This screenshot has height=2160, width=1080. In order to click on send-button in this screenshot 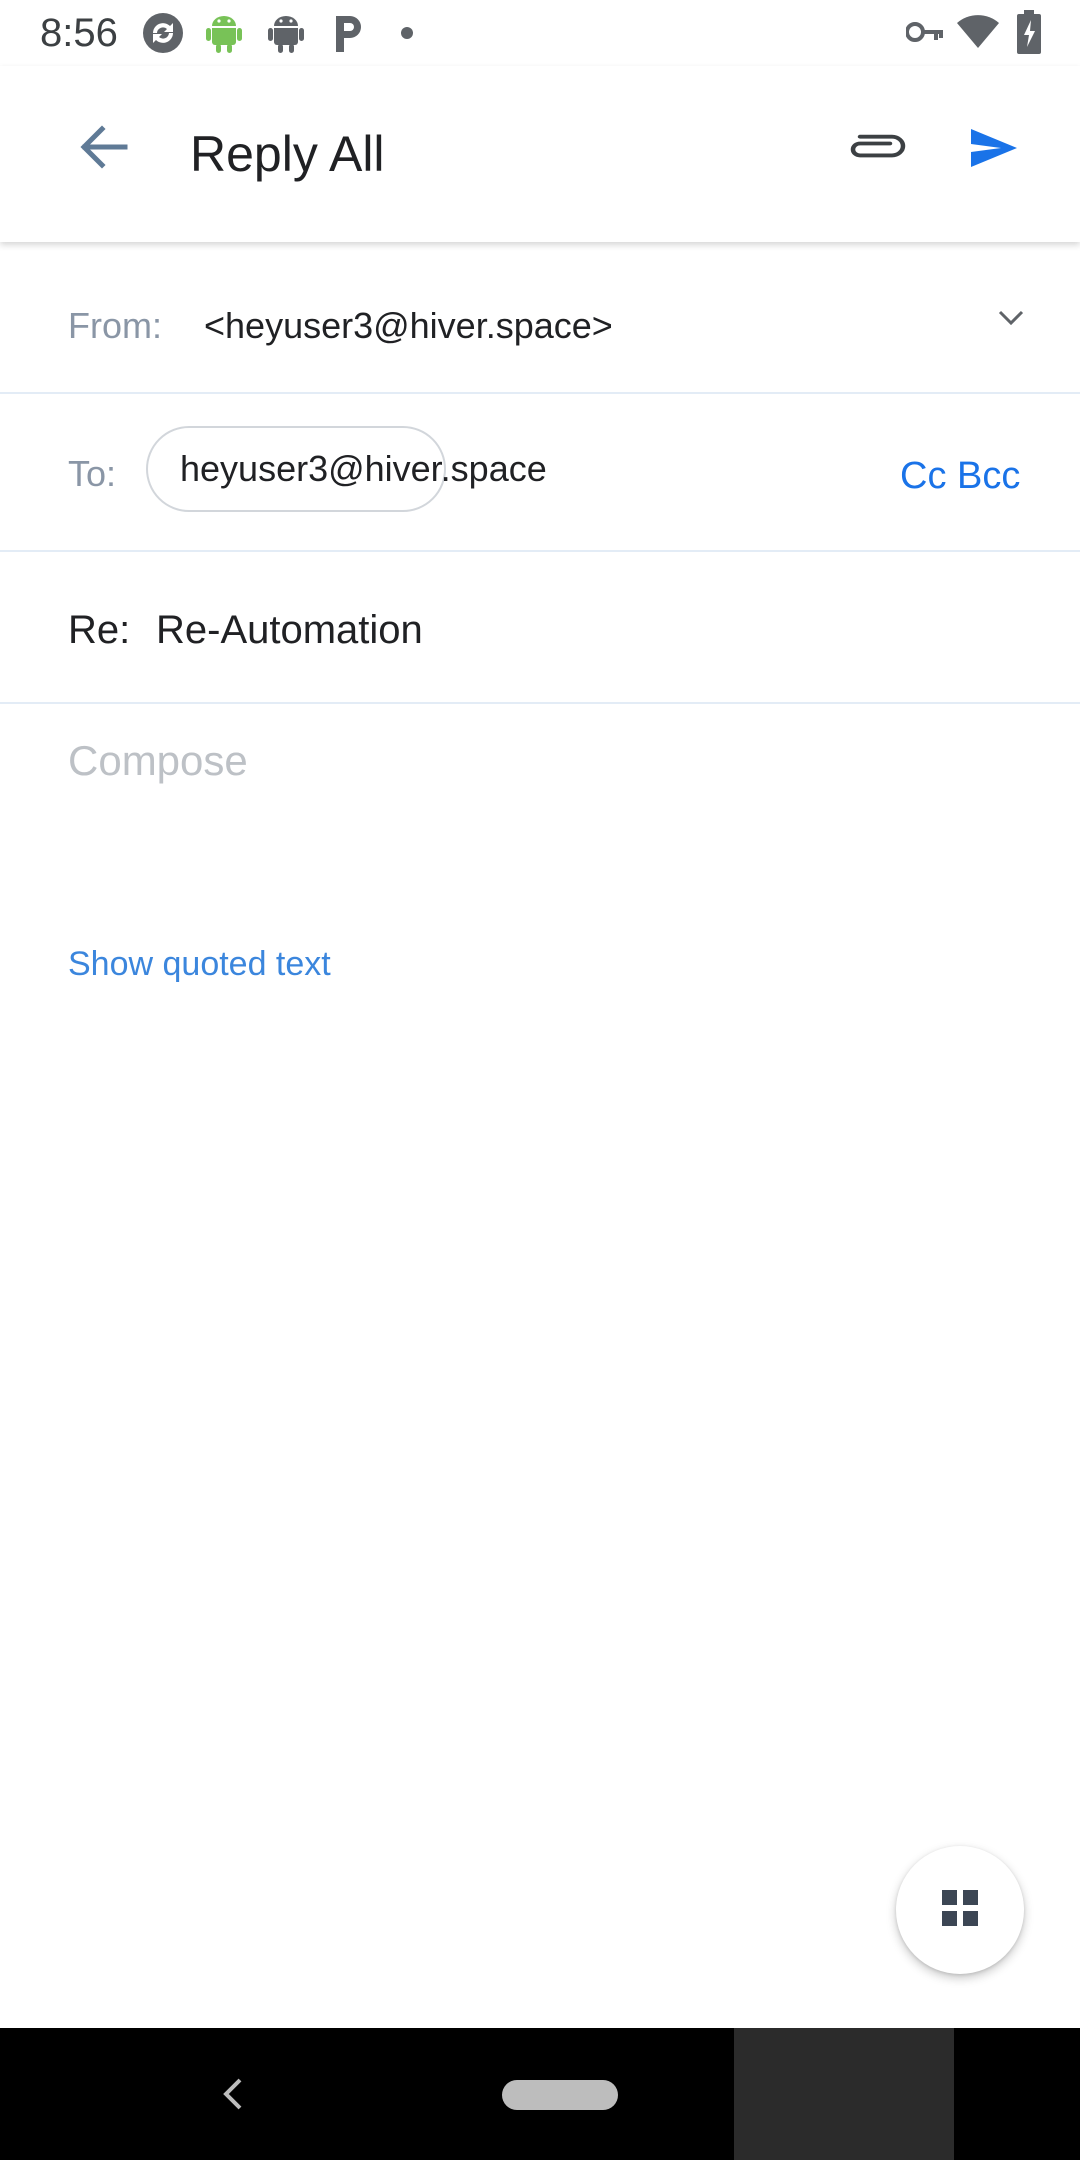, I will do `click(994, 150)`.